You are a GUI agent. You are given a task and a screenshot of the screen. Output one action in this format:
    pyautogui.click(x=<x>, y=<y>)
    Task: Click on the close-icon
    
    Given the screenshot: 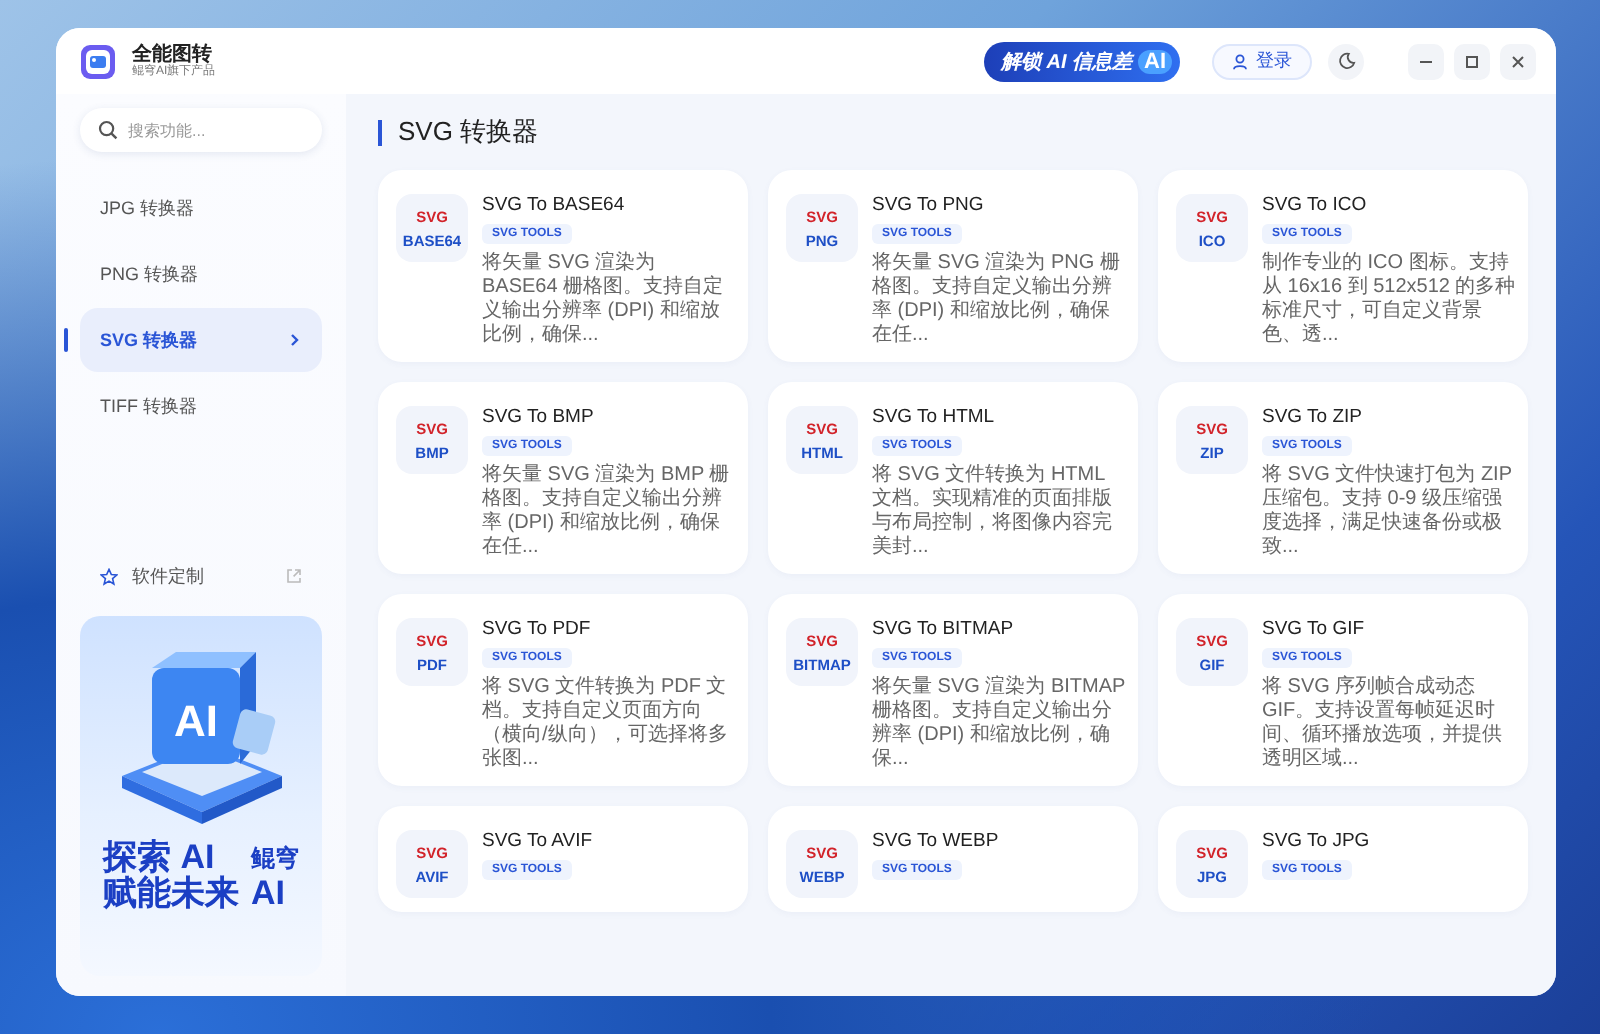 What is the action you would take?
    pyautogui.click(x=1518, y=61)
    